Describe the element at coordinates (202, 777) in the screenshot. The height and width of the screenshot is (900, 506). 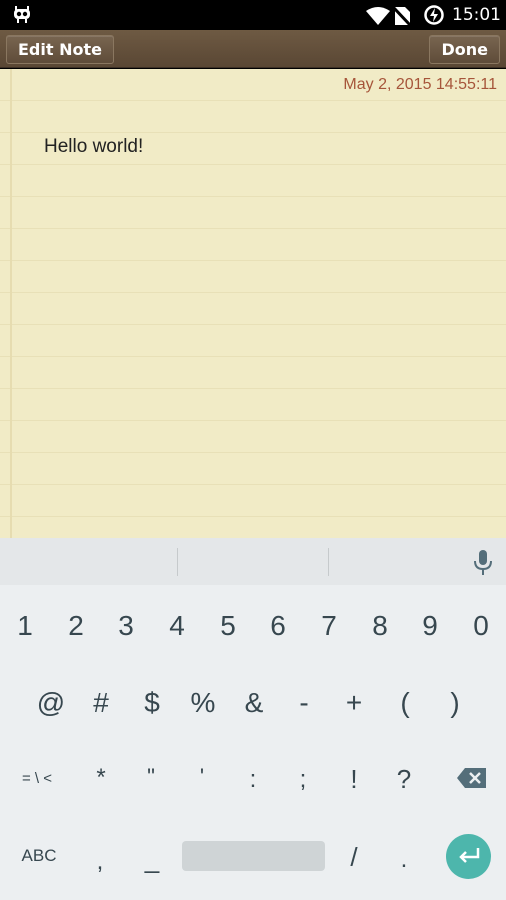
I see `key-single-quote: '` at that location.